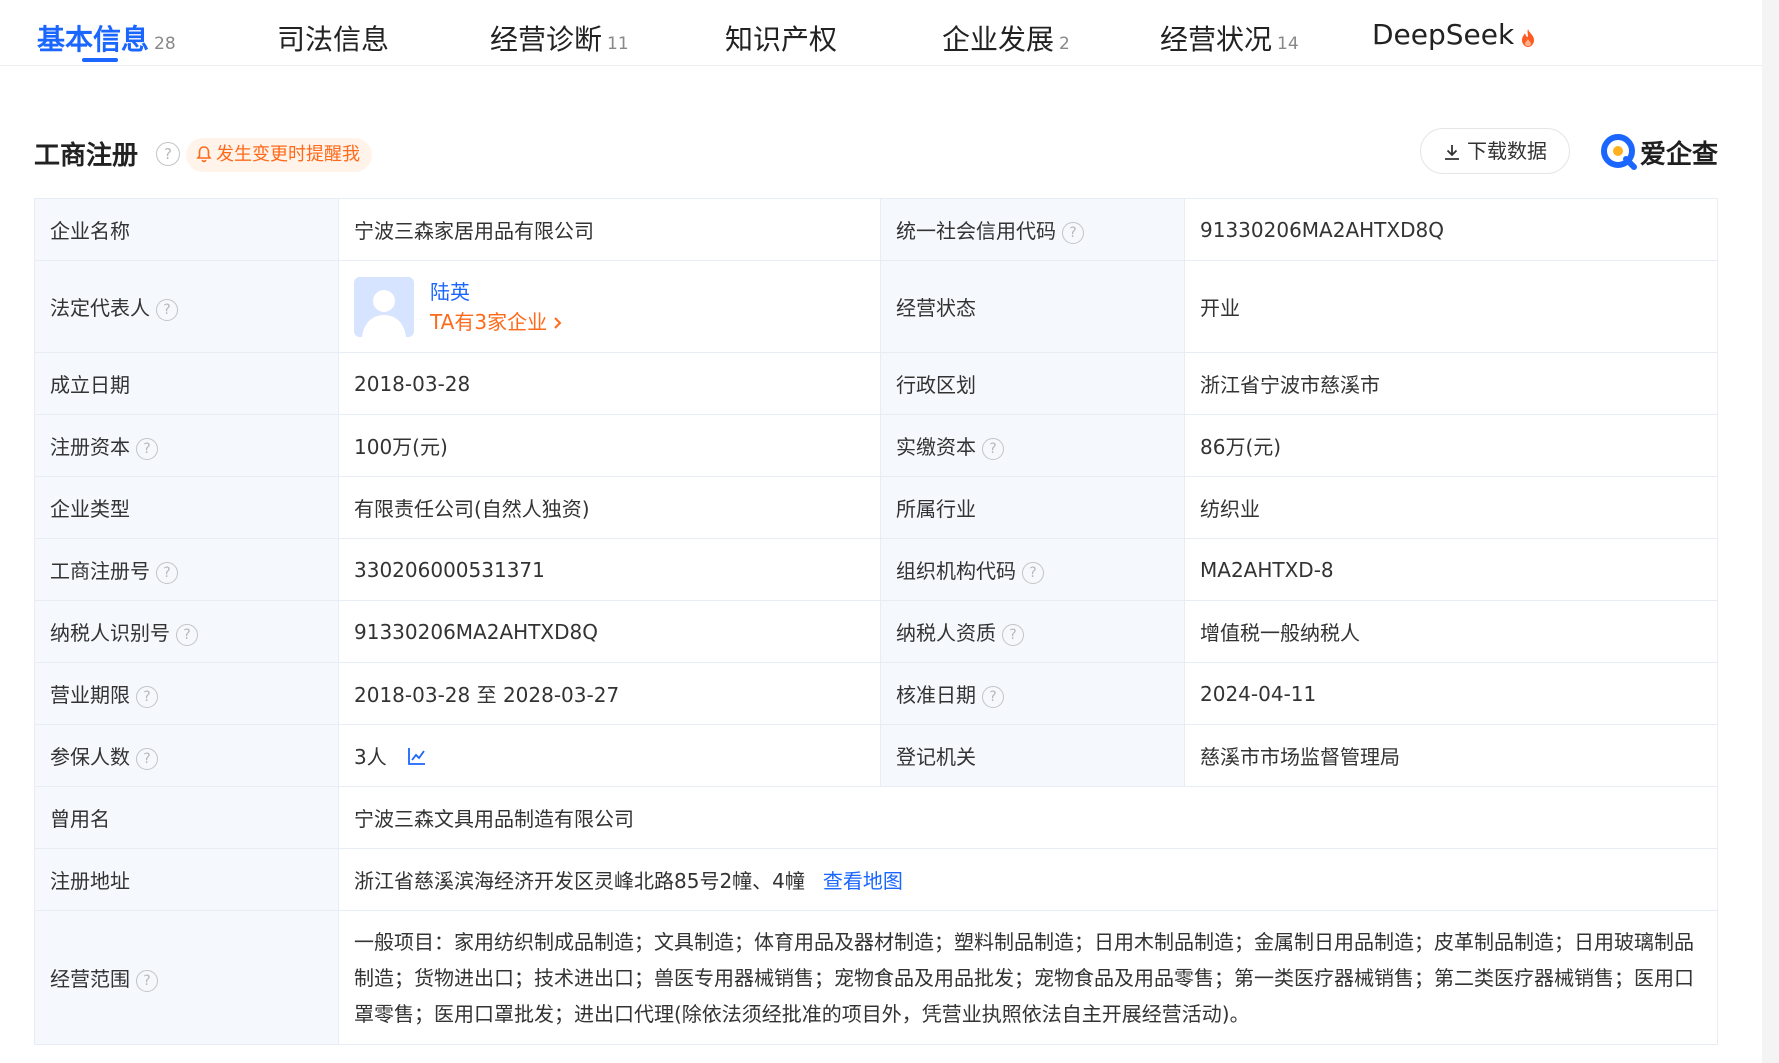 Image resolution: width=1779 pixels, height=1063 pixels. I want to click on reg-no-label: 工商注册号?, so click(186, 569).